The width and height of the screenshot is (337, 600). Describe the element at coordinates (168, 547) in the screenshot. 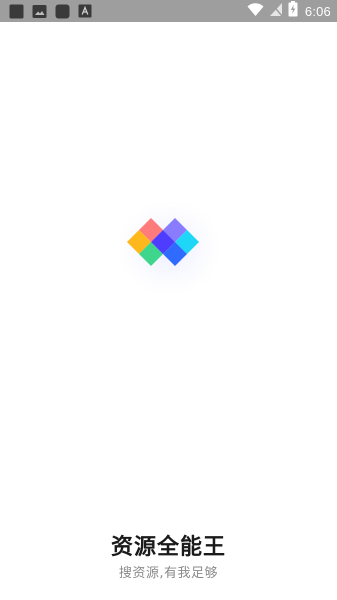

I see `app-title: 资源全能王` at that location.